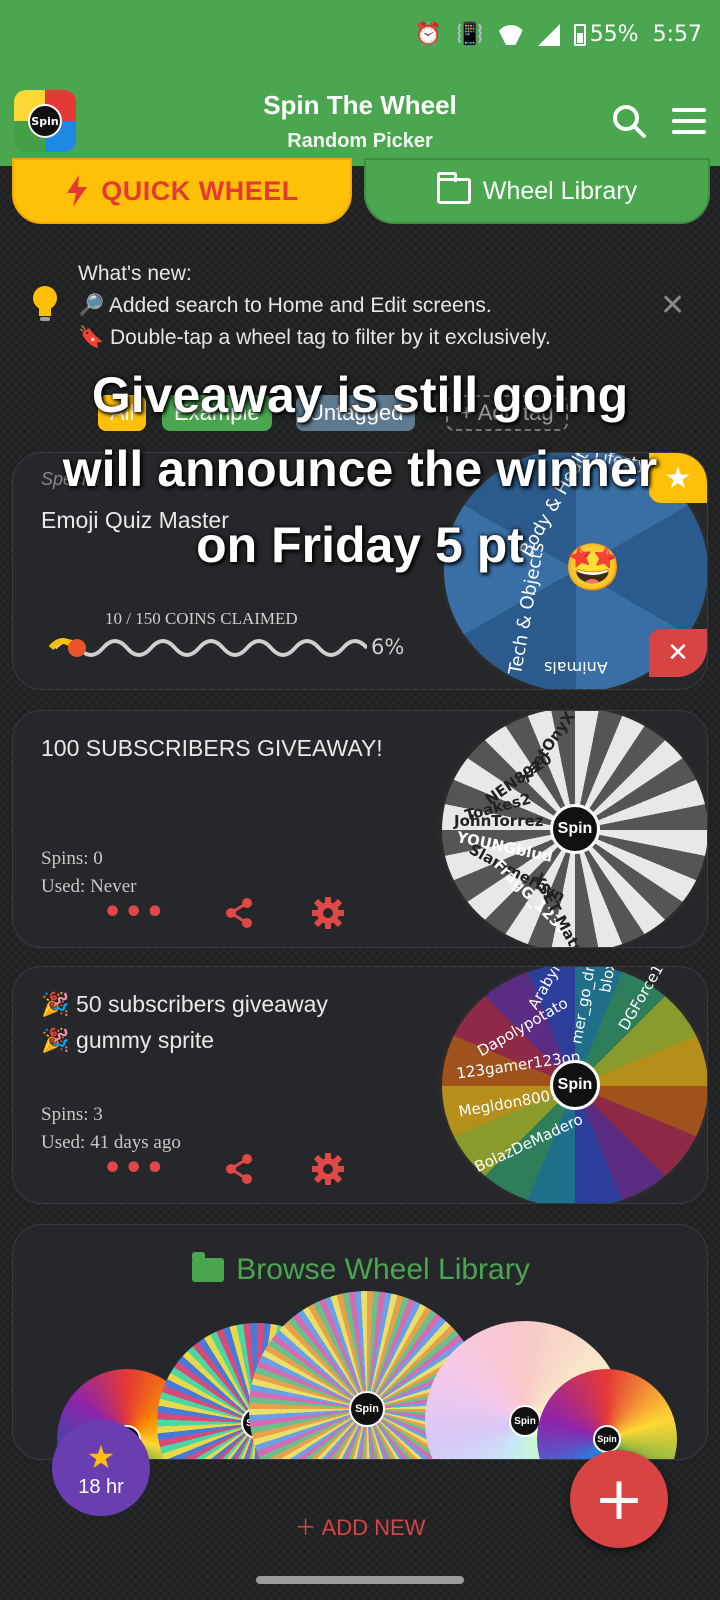 The width and height of the screenshot is (720, 1600). I want to click on alarm-icon: ⏰, so click(428, 34).